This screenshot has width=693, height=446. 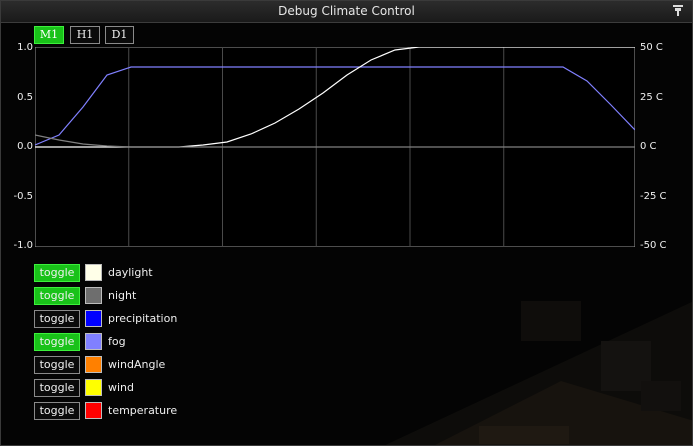 I want to click on toggle-daylight-button: toggle, so click(x=57, y=273).